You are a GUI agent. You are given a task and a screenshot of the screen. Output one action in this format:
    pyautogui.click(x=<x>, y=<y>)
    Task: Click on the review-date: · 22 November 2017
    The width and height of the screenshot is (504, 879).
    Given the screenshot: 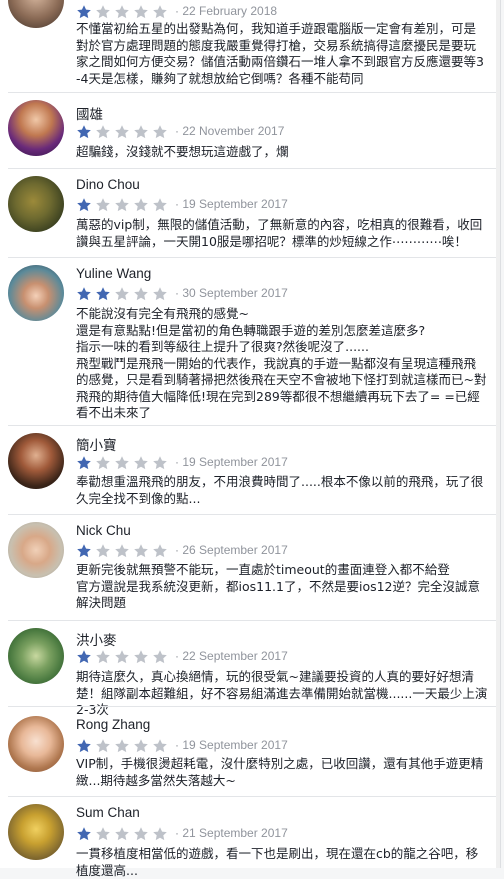 What is the action you would take?
    pyautogui.click(x=229, y=131)
    